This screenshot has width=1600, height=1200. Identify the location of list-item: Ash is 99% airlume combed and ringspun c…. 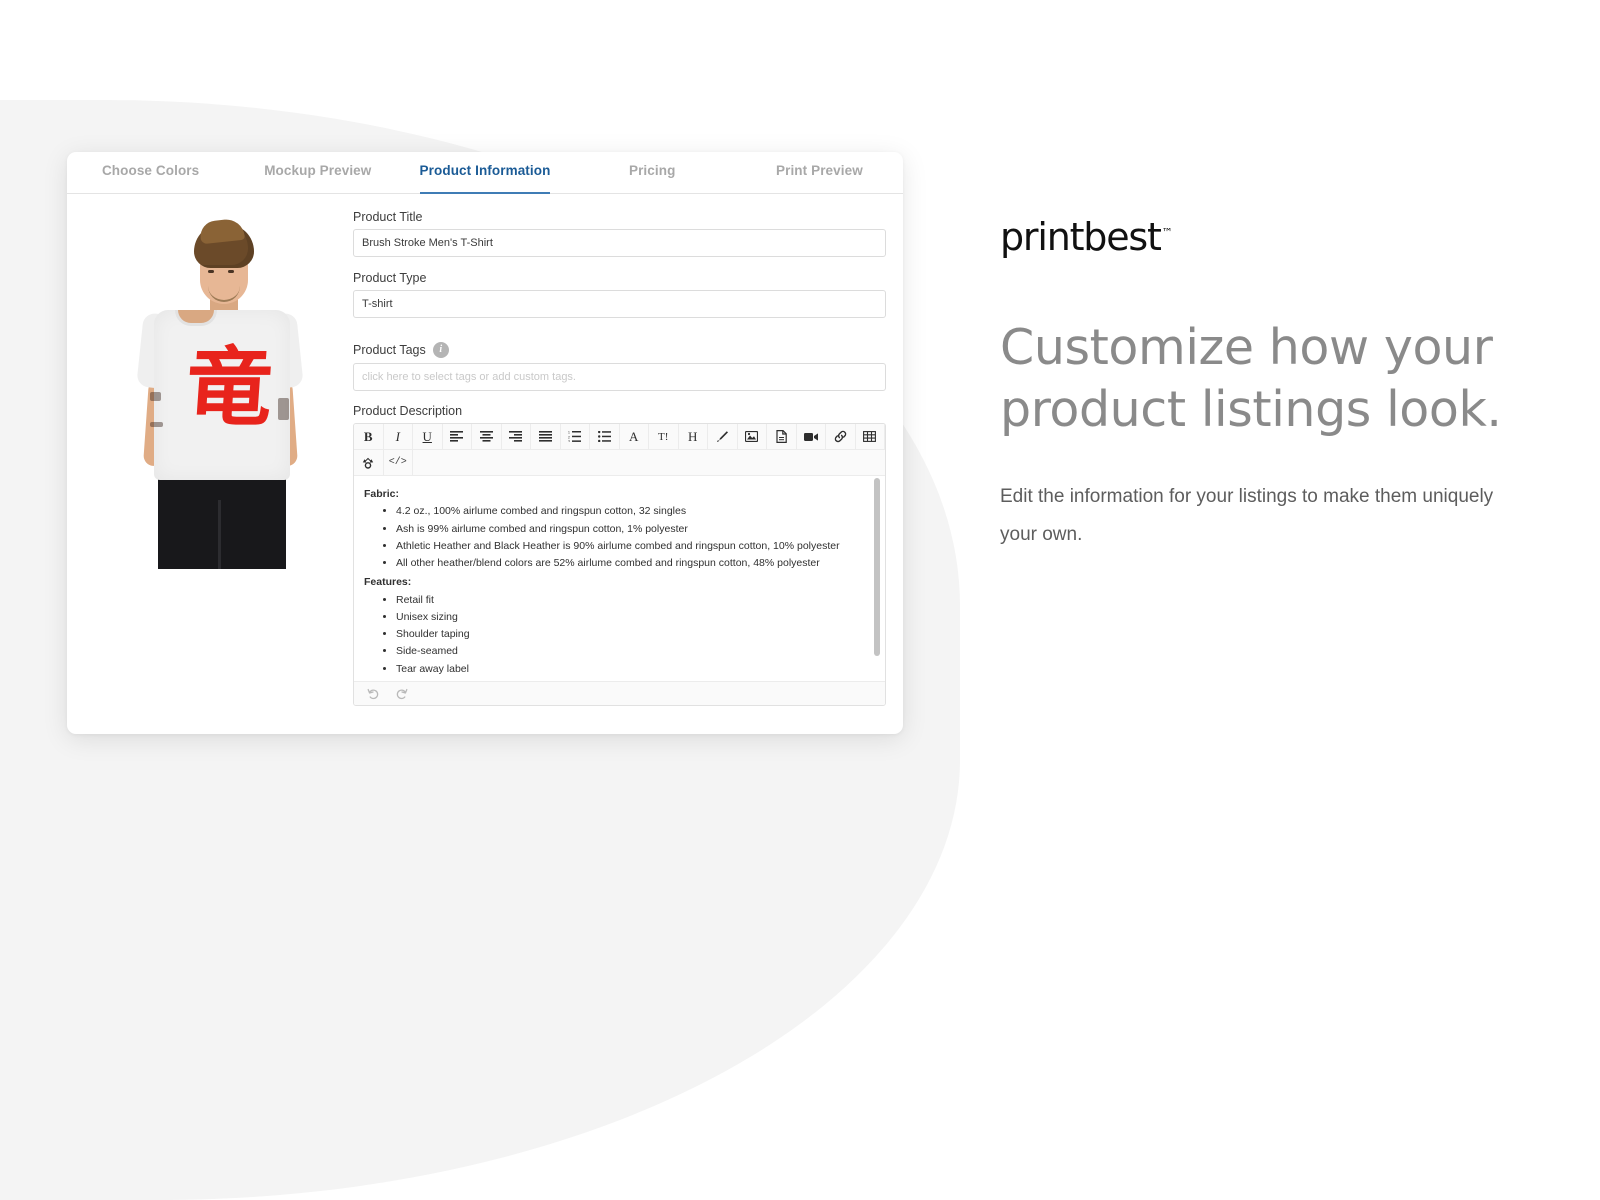
(627, 529).